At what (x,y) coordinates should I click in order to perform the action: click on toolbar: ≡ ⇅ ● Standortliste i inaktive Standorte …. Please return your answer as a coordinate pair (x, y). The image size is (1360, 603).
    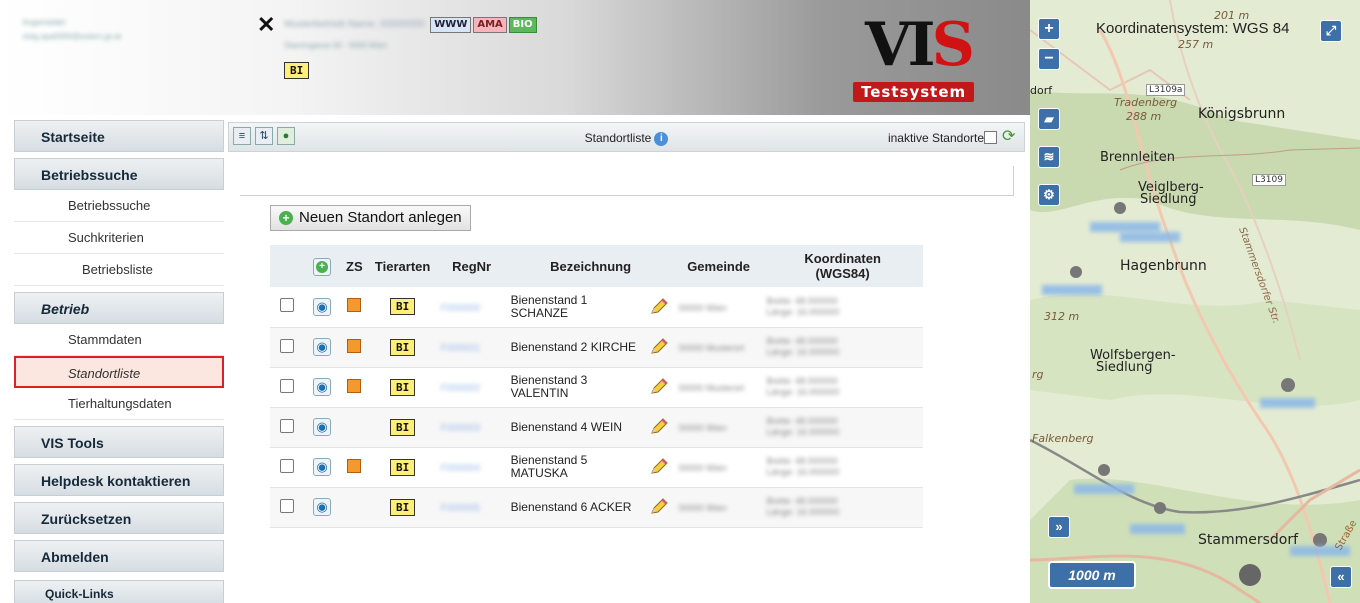
    Looking at the image, I should click on (626, 137).